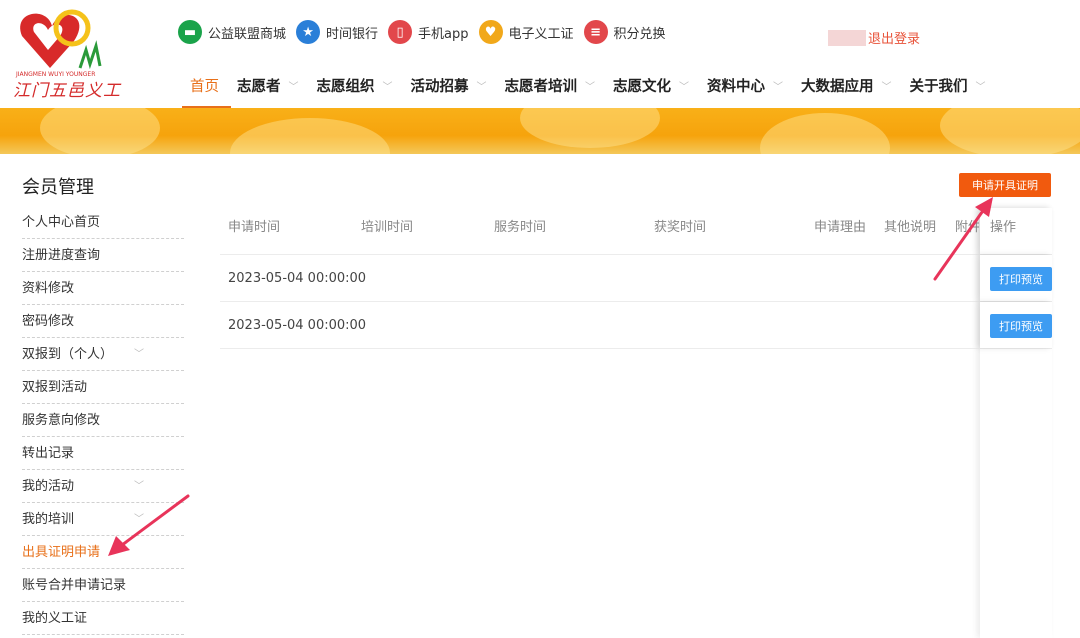 This screenshot has width=1080, height=638. Describe the element at coordinates (439, 86) in the screenshot. I see `nav-label: 活动招募` at that location.